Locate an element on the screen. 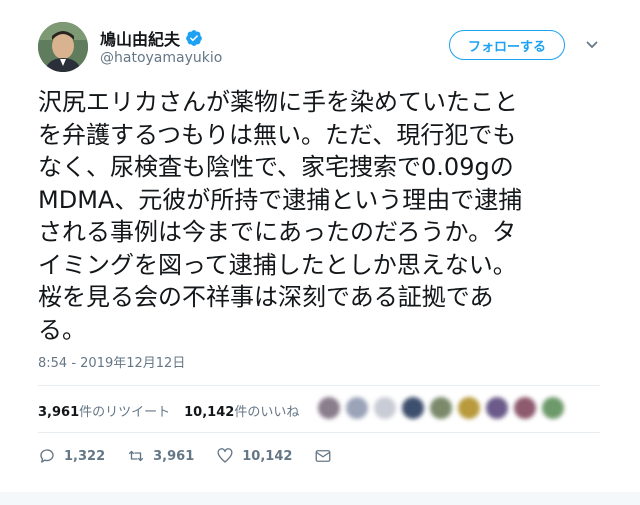 This screenshot has height=505, width=640. liker-avatars is located at coordinates (444, 408).